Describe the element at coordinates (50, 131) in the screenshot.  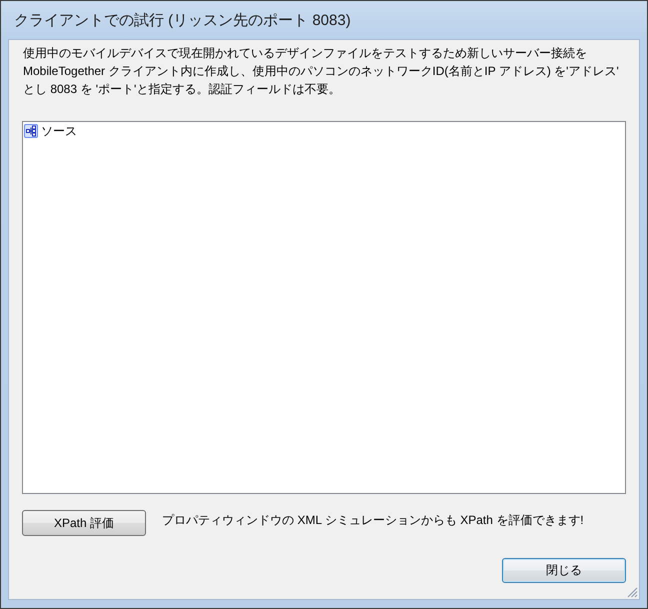
I see `tree-item: ソース` at that location.